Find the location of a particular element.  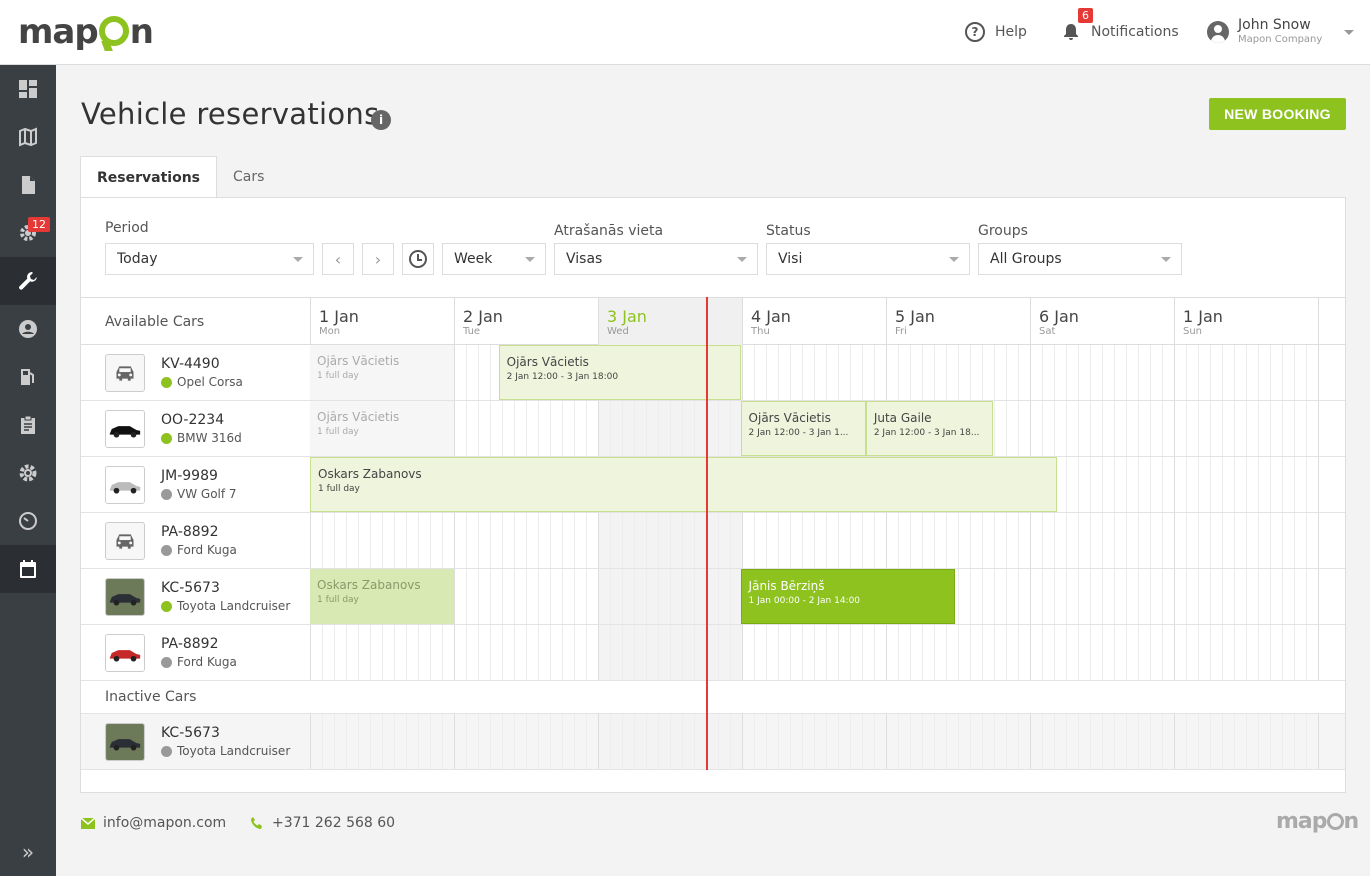

period-select: Today is located at coordinates (209, 259).